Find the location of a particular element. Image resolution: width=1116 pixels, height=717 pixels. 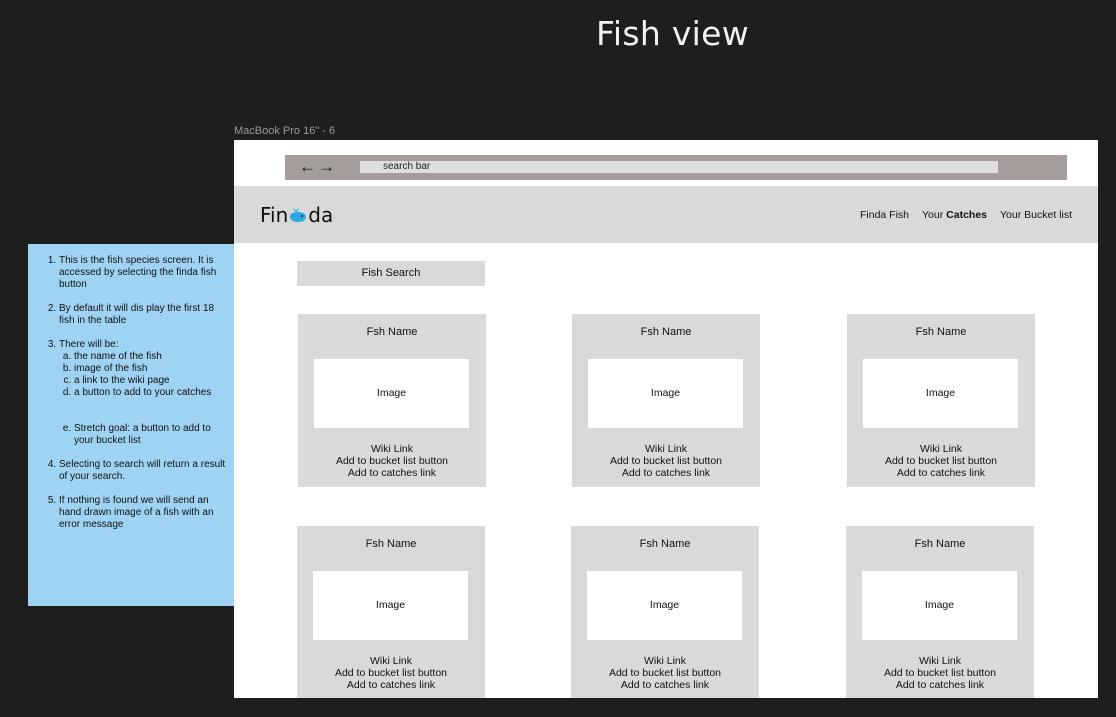

note-item-3c: a link to the wiki page is located at coordinates (150, 381).